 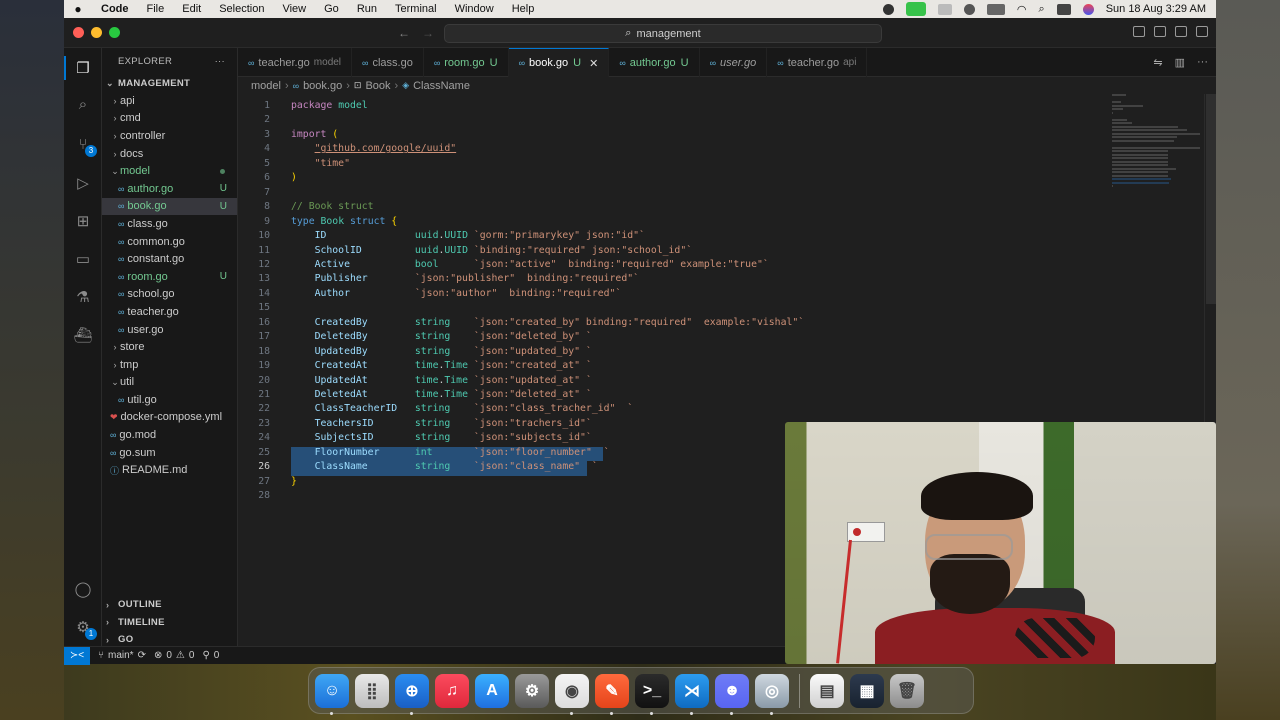 What do you see at coordinates (169, 400) in the screenshot?
I see `file-item: ∞ util.go` at bounding box center [169, 400].